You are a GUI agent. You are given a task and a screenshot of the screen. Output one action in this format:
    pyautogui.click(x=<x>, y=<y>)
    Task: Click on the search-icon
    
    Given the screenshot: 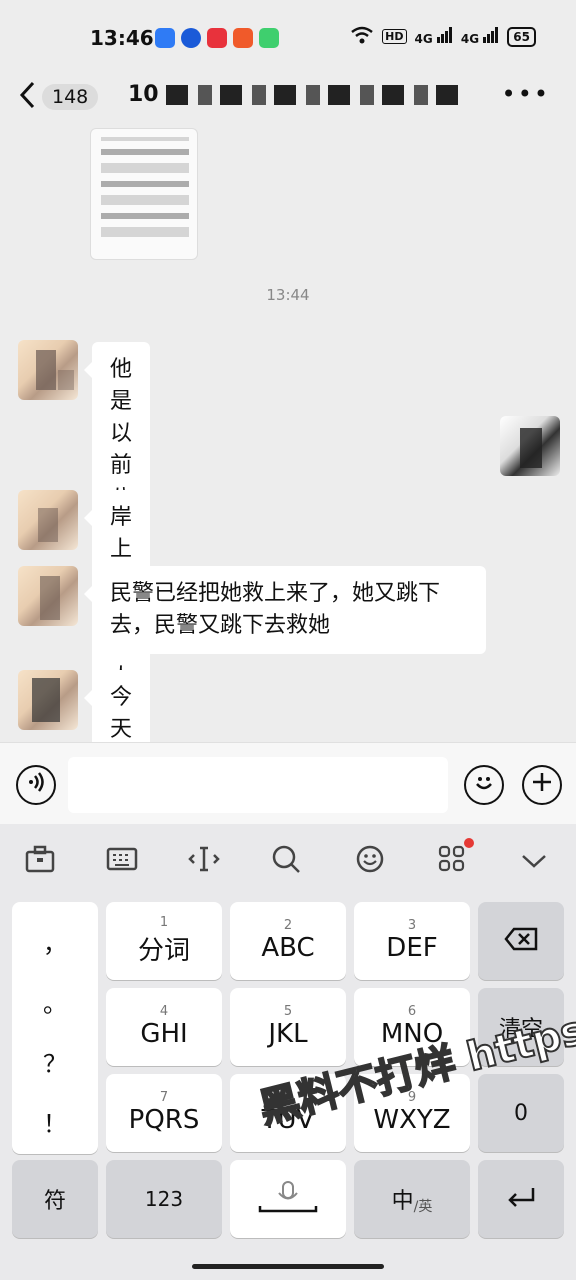 What is the action you would take?
    pyautogui.click(x=286, y=862)
    